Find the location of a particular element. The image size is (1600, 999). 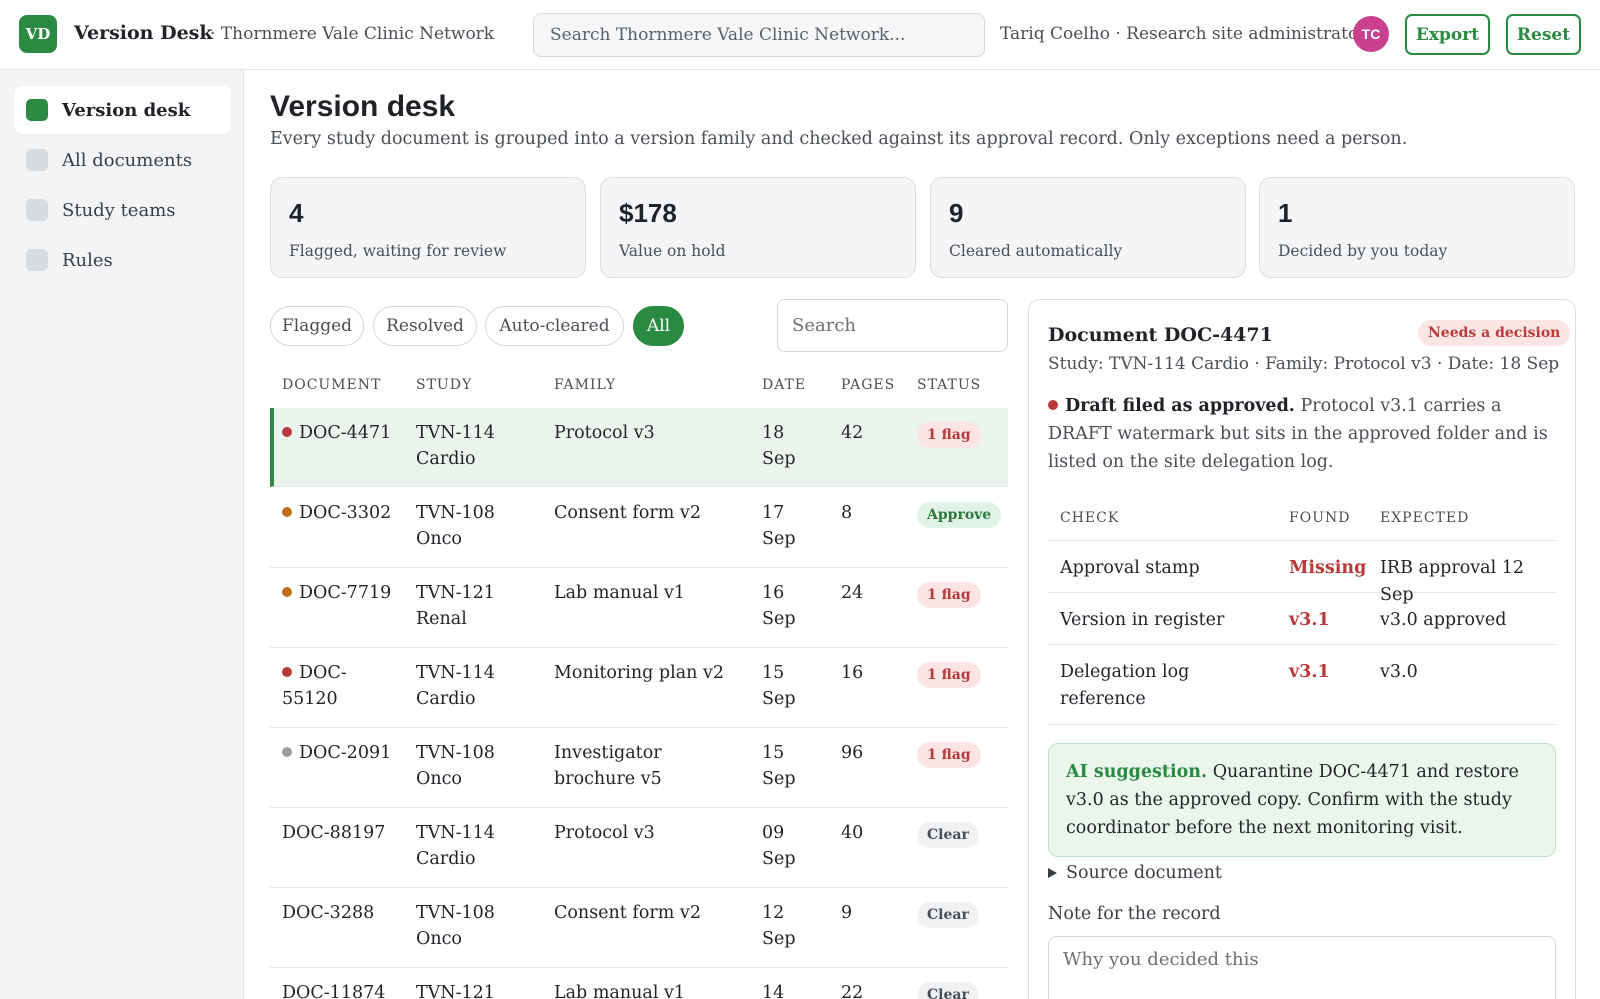

status-badge: Approve is located at coordinates (959, 515).